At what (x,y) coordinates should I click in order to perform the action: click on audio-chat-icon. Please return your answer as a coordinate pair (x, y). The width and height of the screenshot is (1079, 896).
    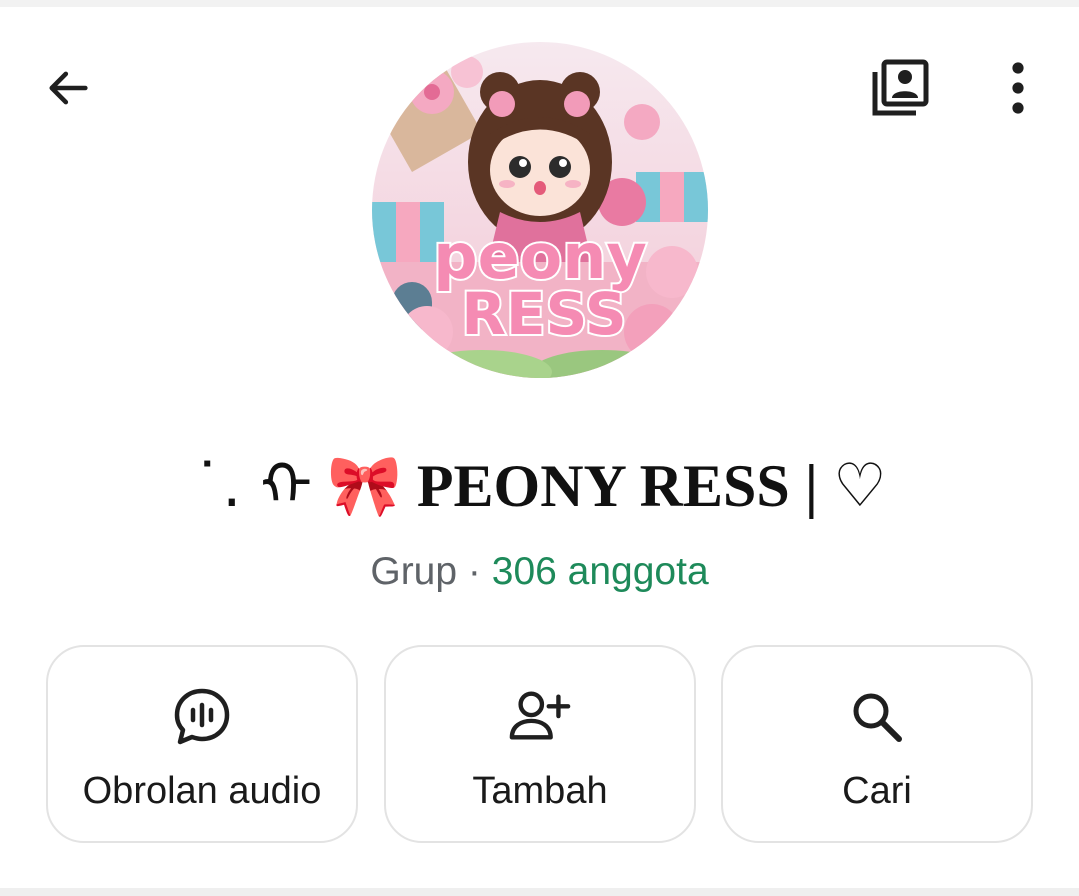
    Looking at the image, I should click on (202, 717).